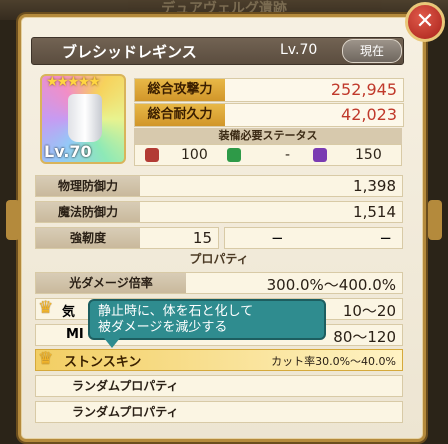 This screenshot has width=448, height=444. What do you see at coordinates (194, 155) in the screenshot?
I see `req-value-1: 100` at bounding box center [194, 155].